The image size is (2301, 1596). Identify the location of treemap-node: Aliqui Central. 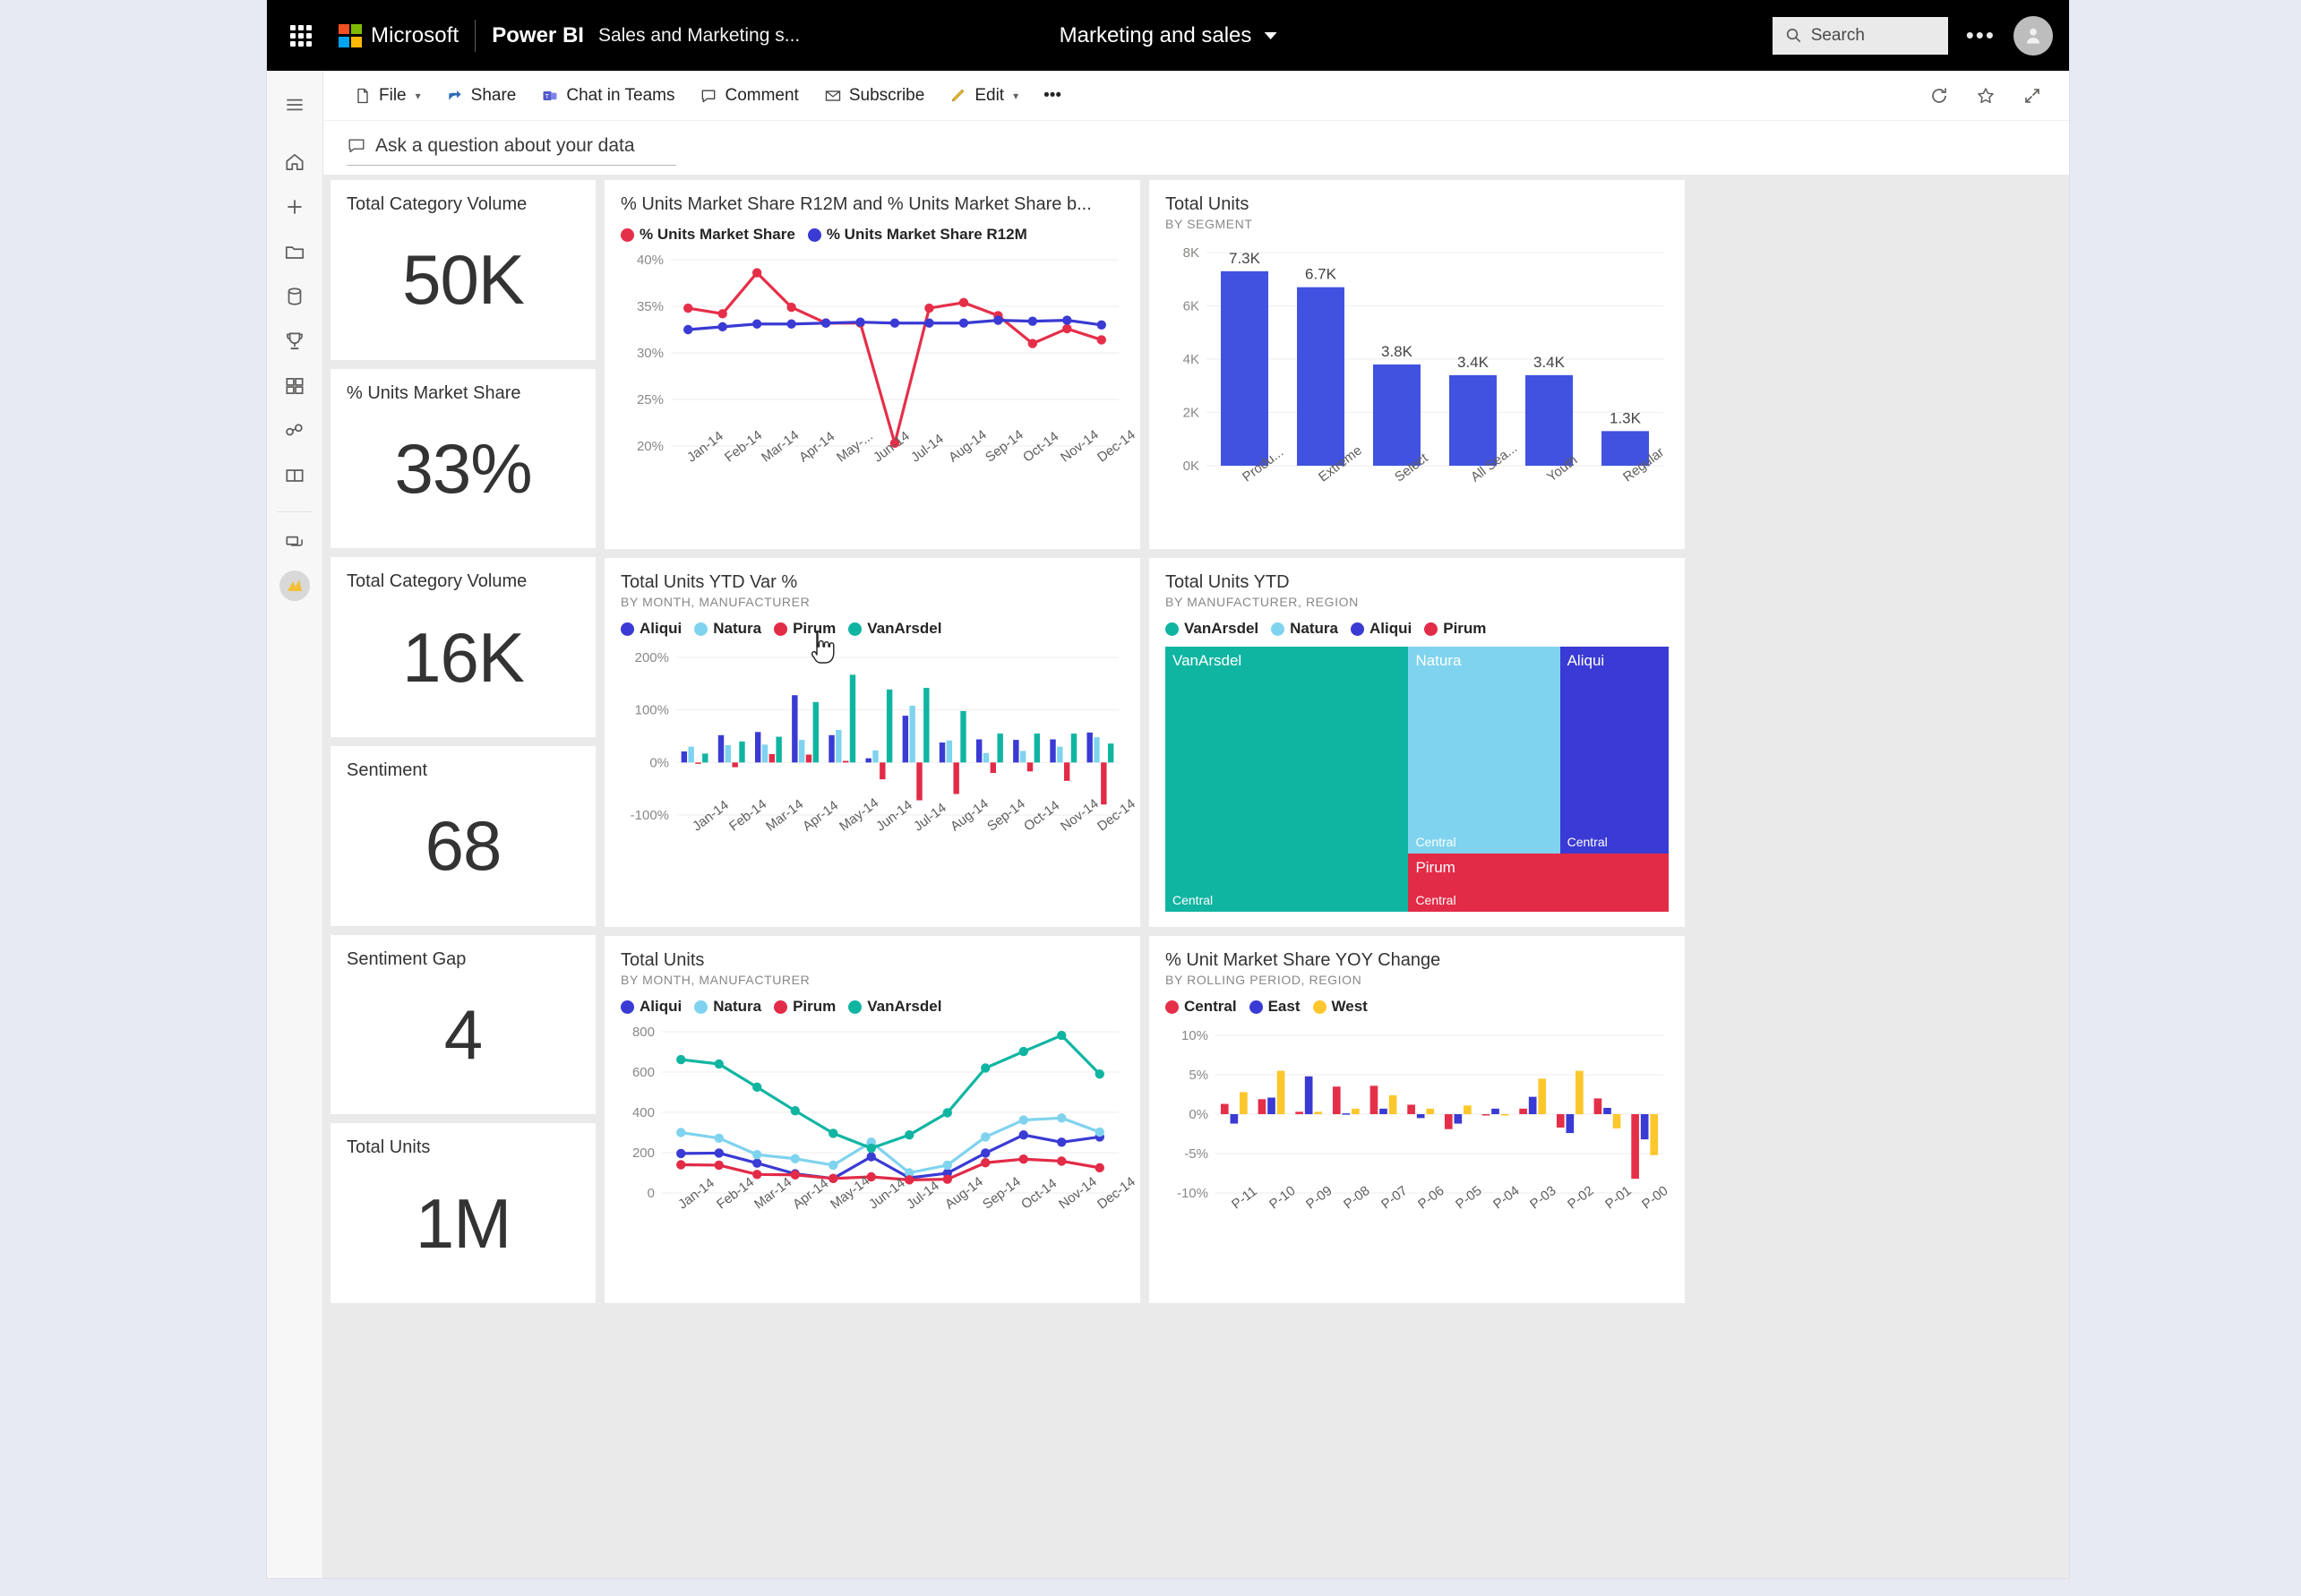
(1614, 751).